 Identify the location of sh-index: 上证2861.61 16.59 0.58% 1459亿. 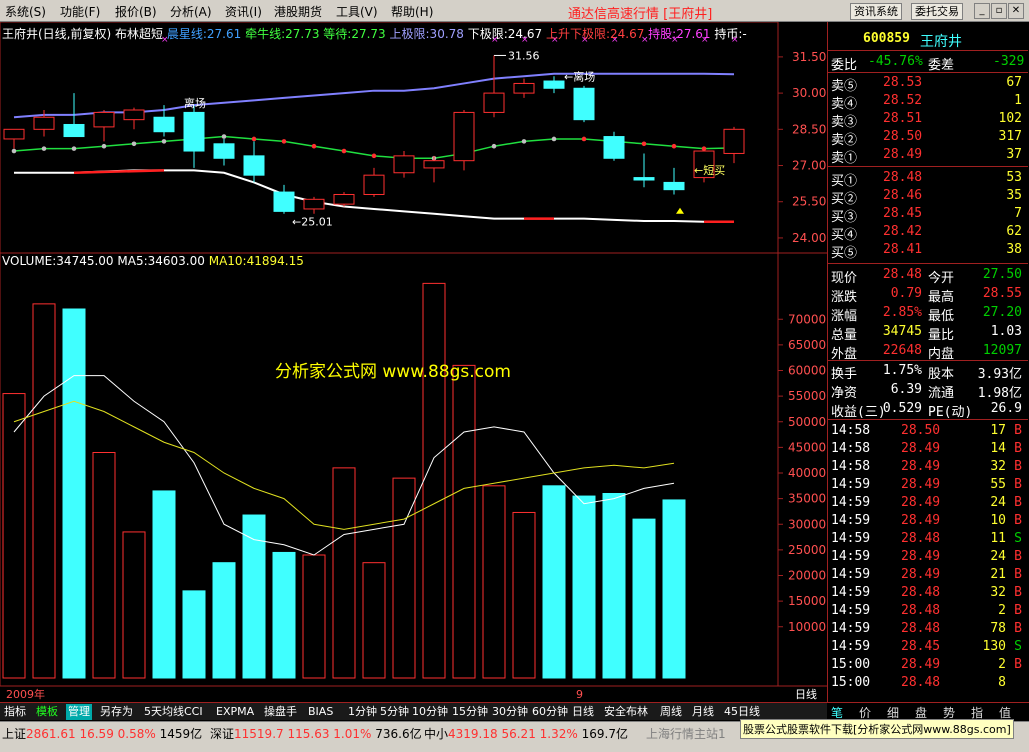
(102, 733).